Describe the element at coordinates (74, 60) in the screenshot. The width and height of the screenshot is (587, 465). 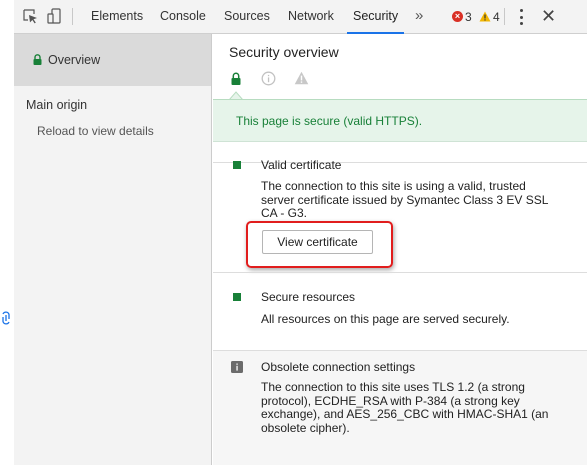
I see `sidebar-item-label: Overview` at that location.